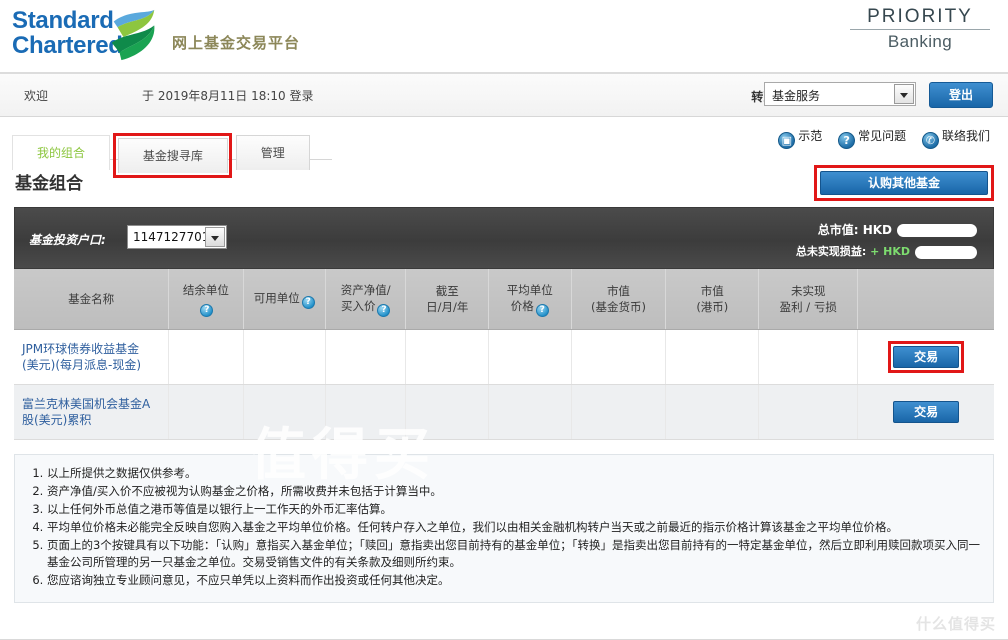  I want to click on col-available-units: 可用单位?, so click(285, 299).